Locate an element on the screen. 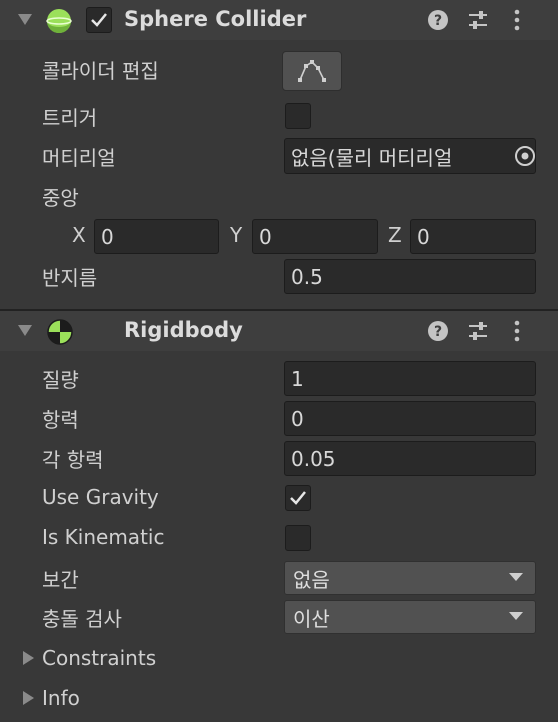 This screenshot has height=722, width=558. trigger-label: 트리거 is located at coordinates (70, 118).